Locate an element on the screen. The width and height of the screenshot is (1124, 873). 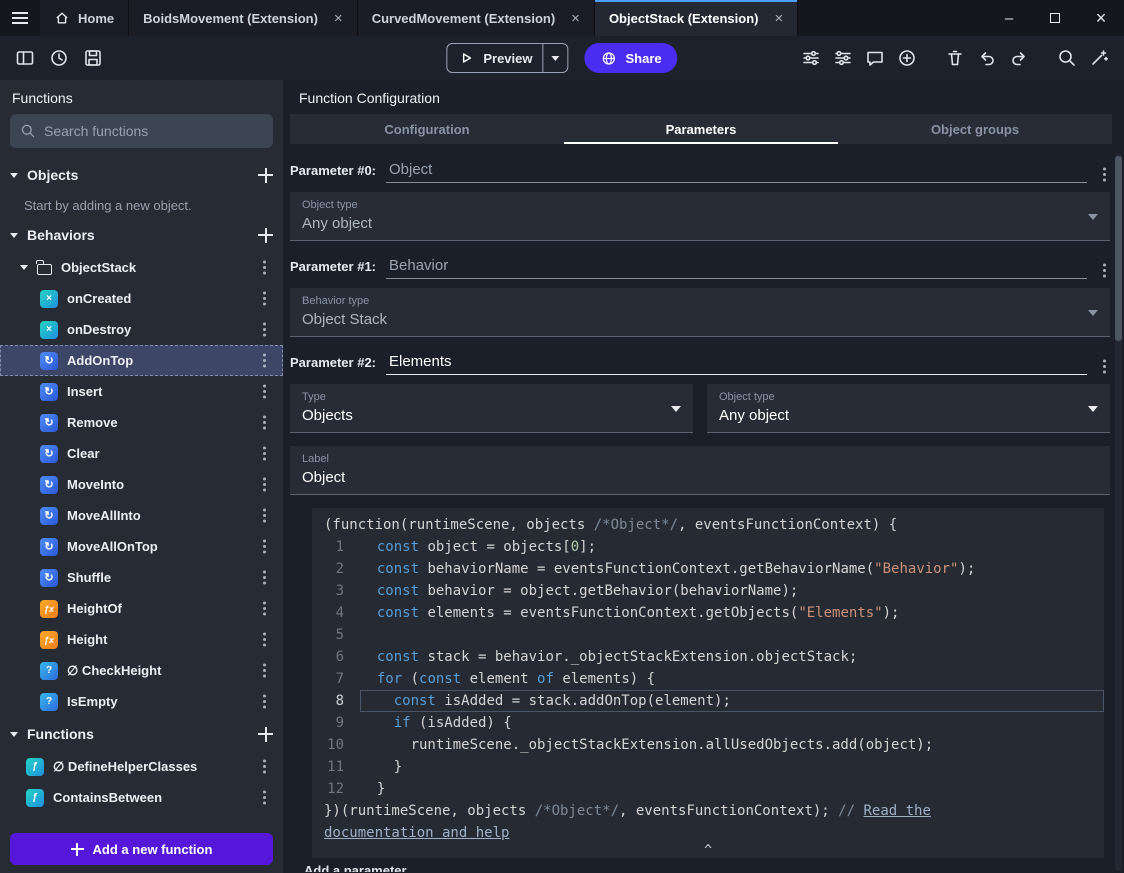
code-line-9: 9 if (isAdded) { is located at coordinates (708, 723).